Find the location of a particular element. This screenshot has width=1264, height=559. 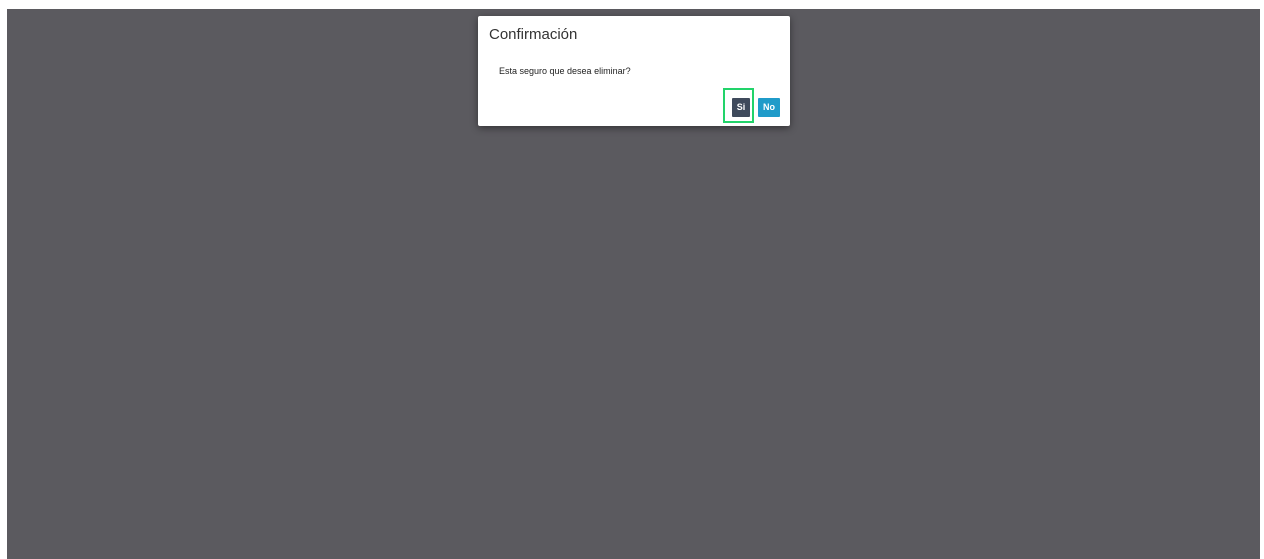

dialog-title: Confirmación is located at coordinates (533, 34).